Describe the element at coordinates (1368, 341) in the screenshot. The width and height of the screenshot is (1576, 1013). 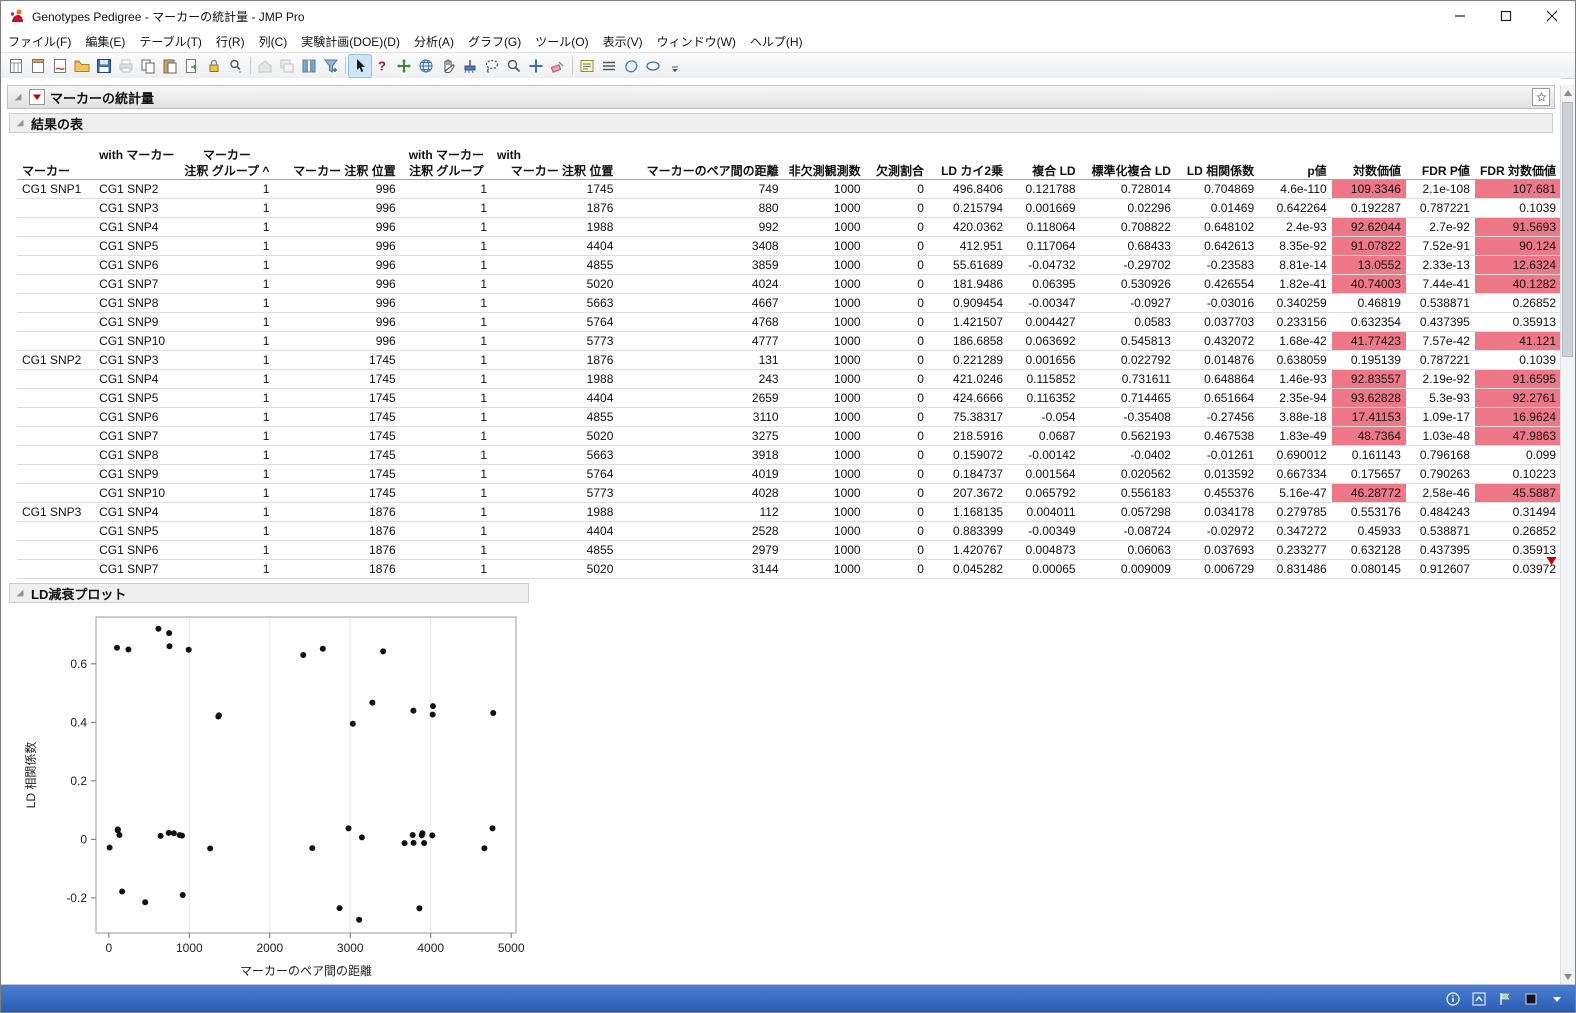
I see `table-cell: 41.77423` at that location.